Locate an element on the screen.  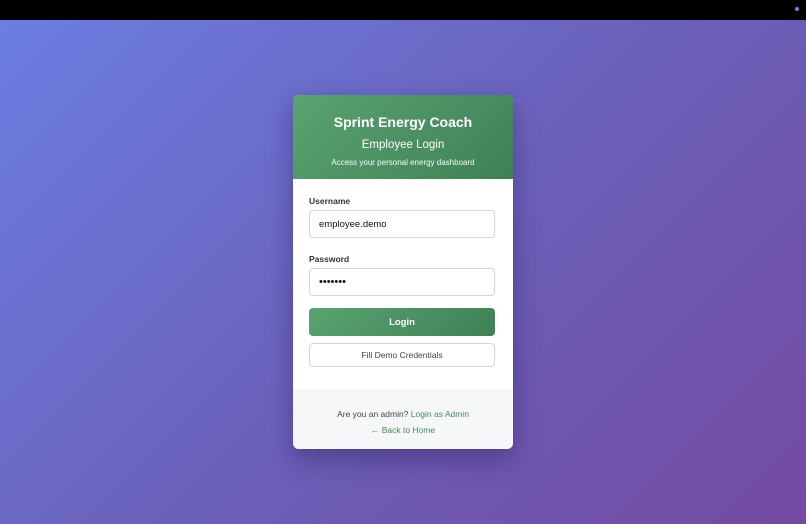
login-as-admin-link: Login as Admin is located at coordinates (440, 414).